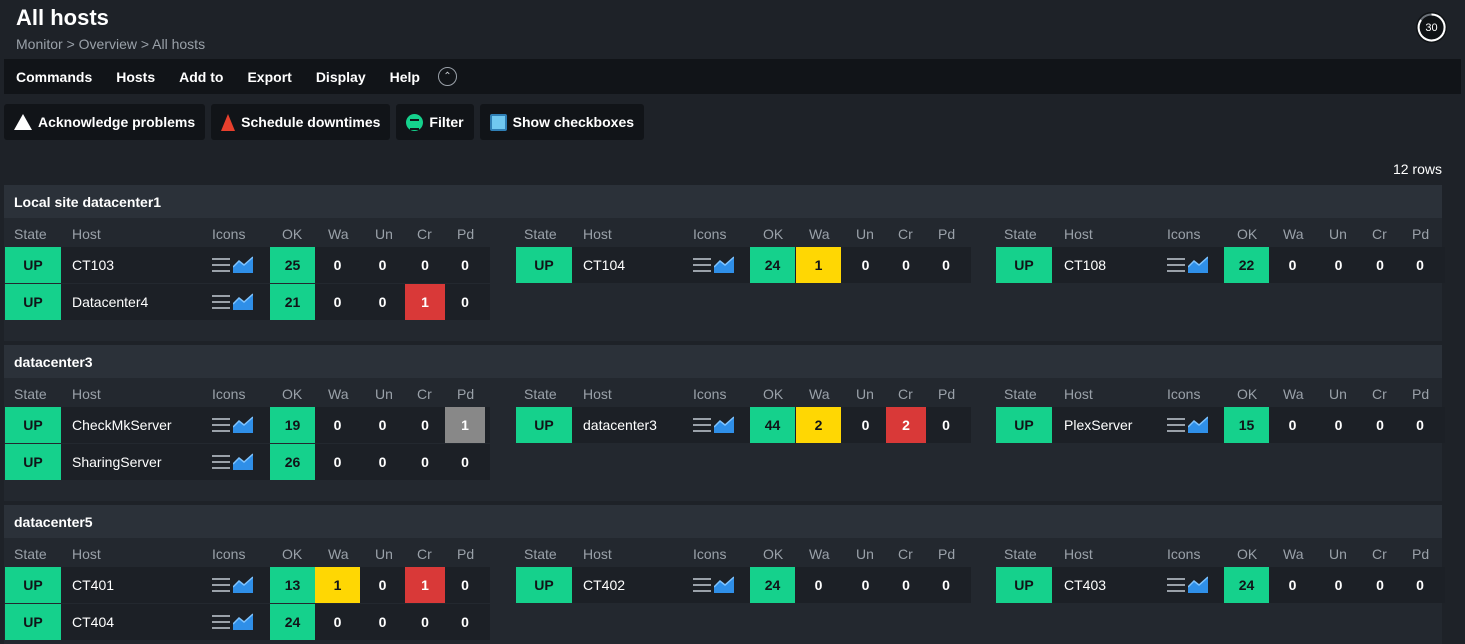 Image resolution: width=1465 pixels, height=644 pixels. What do you see at coordinates (405, 77) in the screenshot?
I see `menu-help: Help` at bounding box center [405, 77].